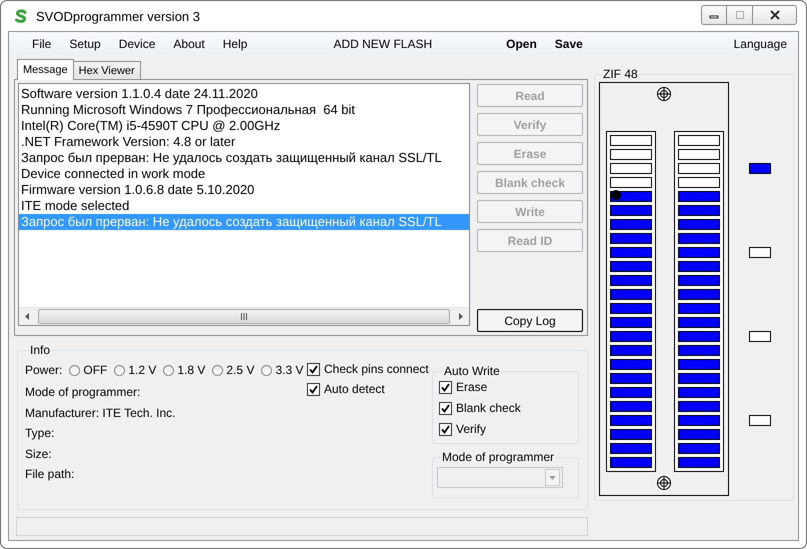 The height and width of the screenshot is (549, 807). I want to click on menu-item: Open, so click(521, 43).